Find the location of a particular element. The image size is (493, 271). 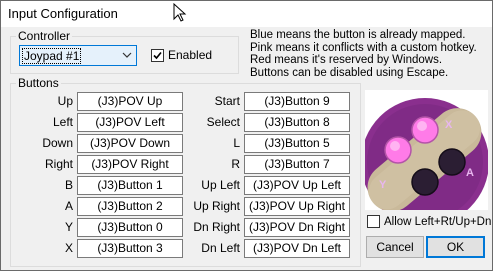

label-l: L is located at coordinates (236, 143).